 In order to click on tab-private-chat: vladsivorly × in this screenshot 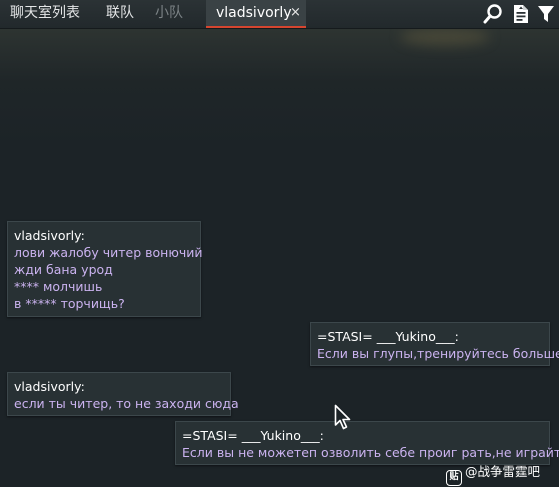, I will do `click(256, 14)`.